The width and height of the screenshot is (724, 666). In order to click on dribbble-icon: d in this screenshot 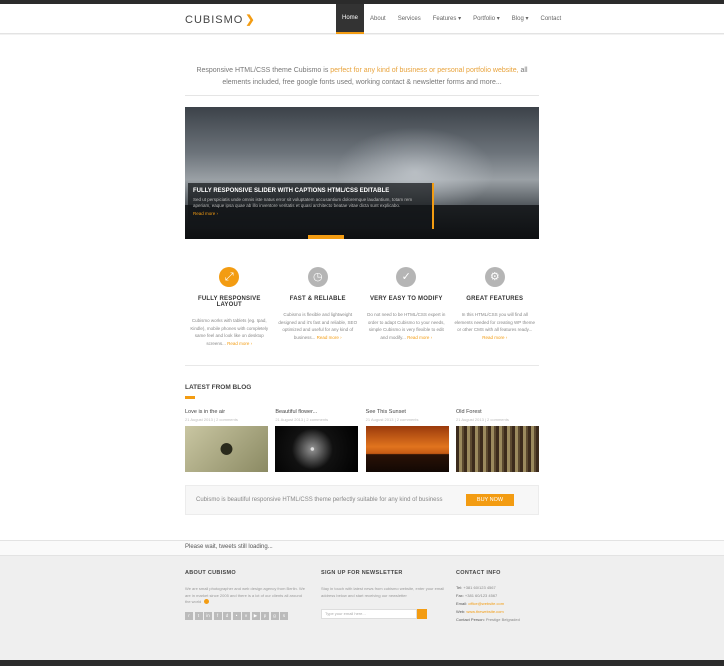, I will do `click(227, 615)`.